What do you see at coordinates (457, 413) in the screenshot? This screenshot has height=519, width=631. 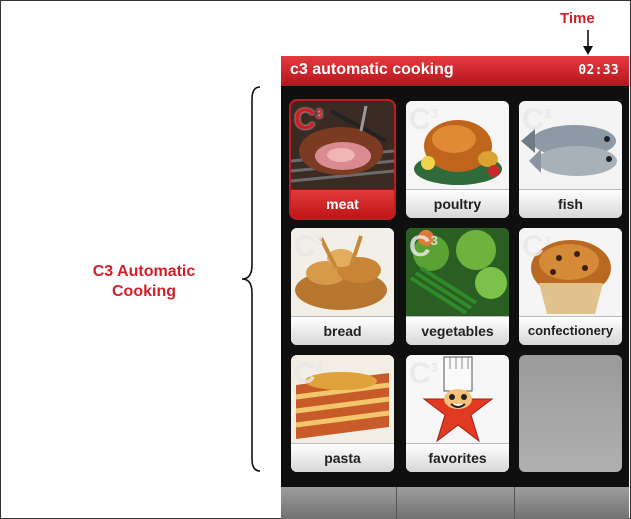 I see `tile-favorites: C3 favorites` at bounding box center [457, 413].